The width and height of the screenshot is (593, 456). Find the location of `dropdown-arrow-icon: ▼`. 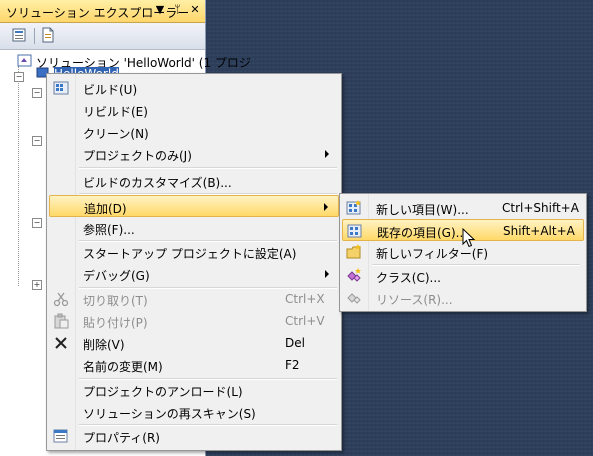

dropdown-arrow-icon: ▼ is located at coordinates (160, 9).